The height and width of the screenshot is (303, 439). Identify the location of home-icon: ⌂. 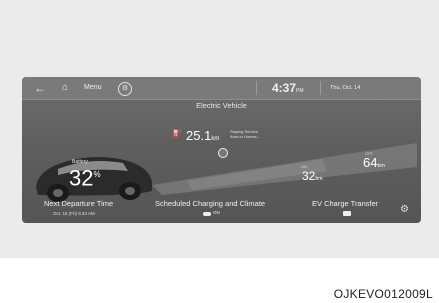
(65, 88).